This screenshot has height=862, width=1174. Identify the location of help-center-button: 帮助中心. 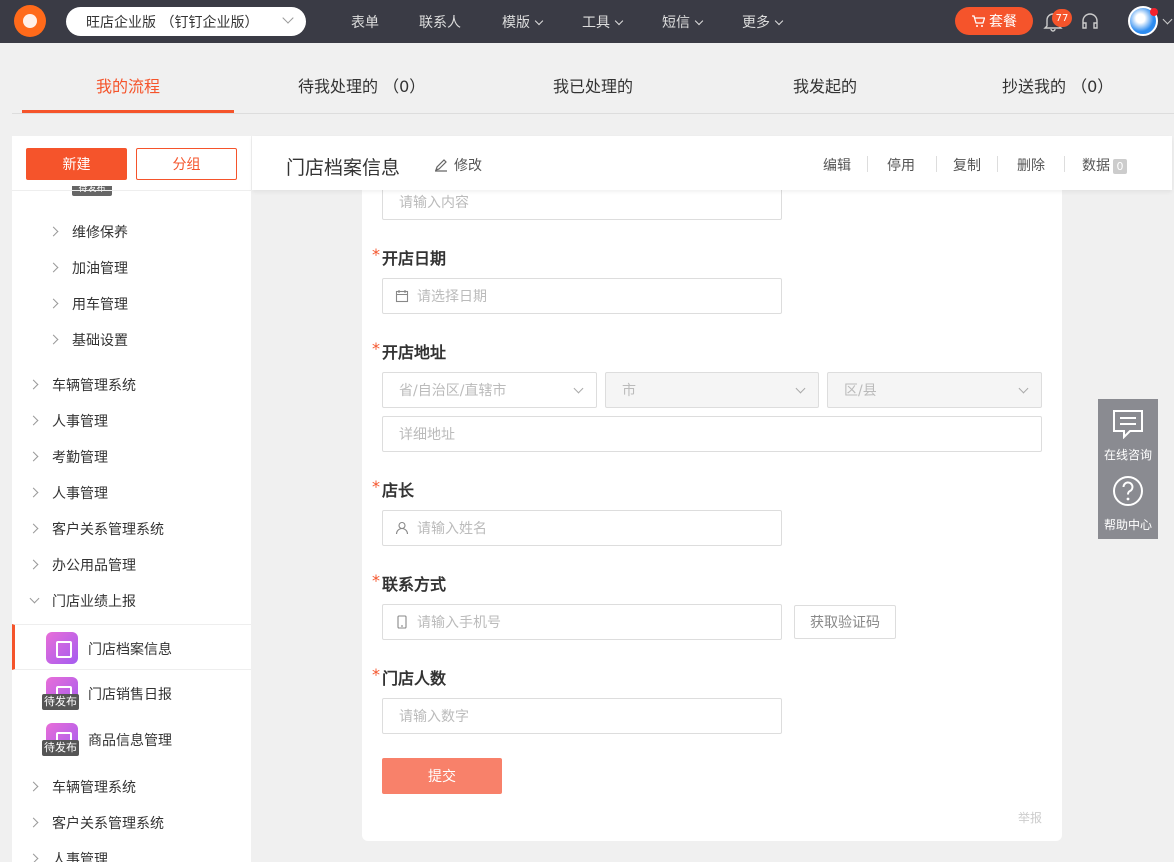
(1128, 504).